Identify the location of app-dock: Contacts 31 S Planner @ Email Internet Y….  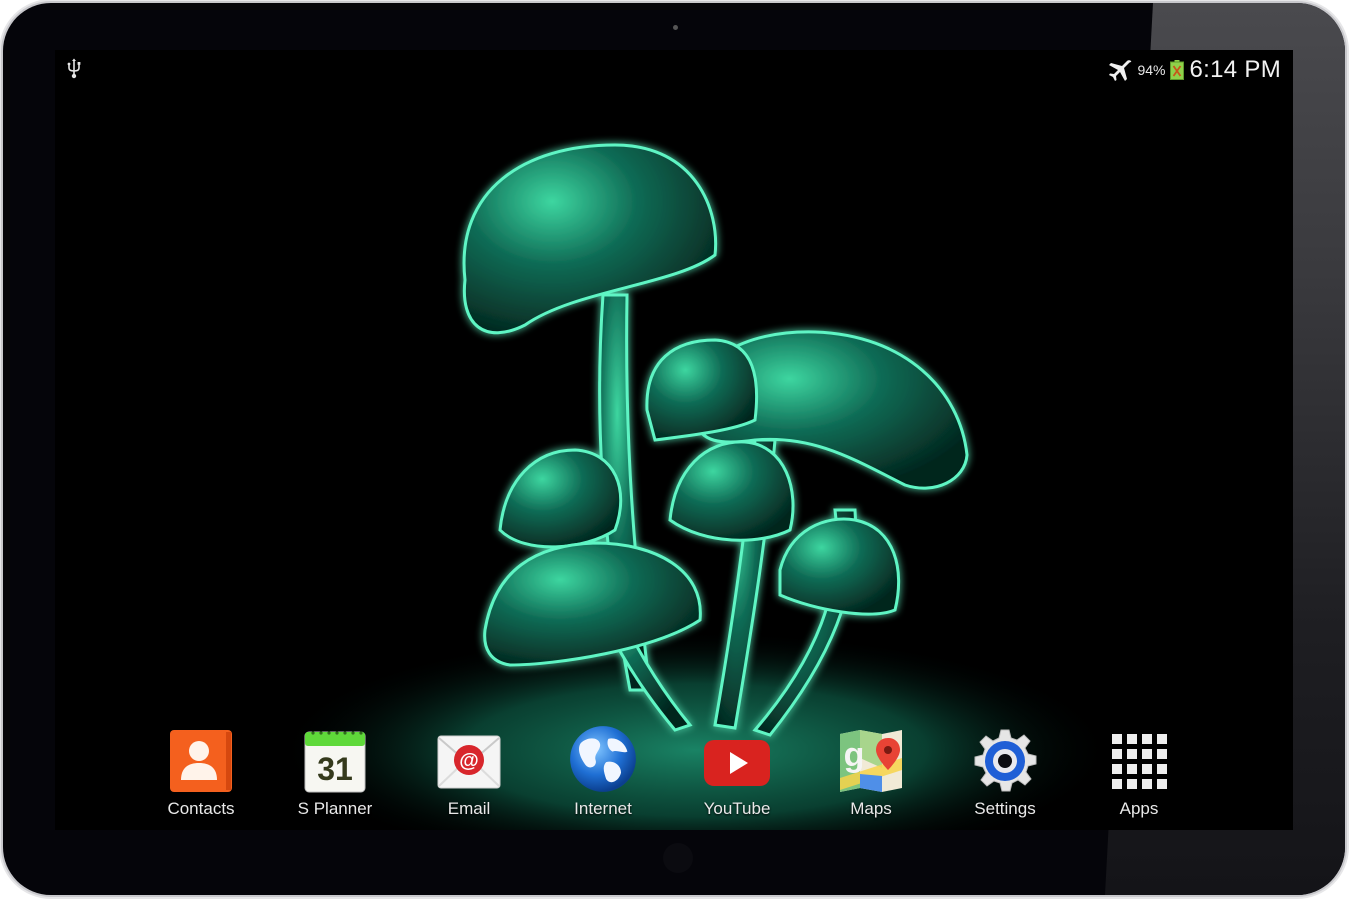
(674, 772).